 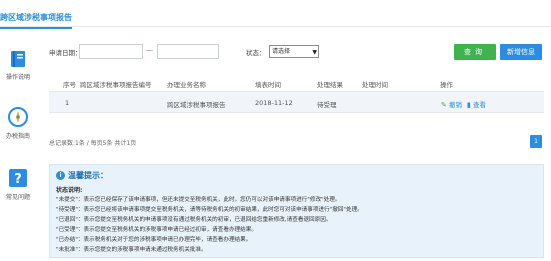 I want to click on tips-line: "已办结"：表示税务机关对于您的涉税事项申请已办理完毕，请查看办理结果。, so click(x=154, y=240).